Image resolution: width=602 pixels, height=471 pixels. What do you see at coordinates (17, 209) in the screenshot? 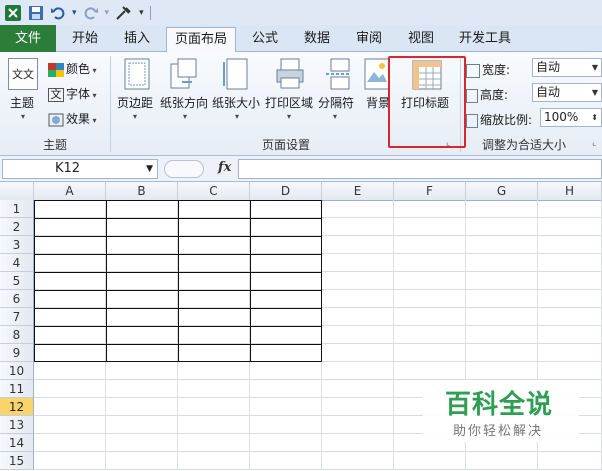
I see `row-header: 1` at bounding box center [17, 209].